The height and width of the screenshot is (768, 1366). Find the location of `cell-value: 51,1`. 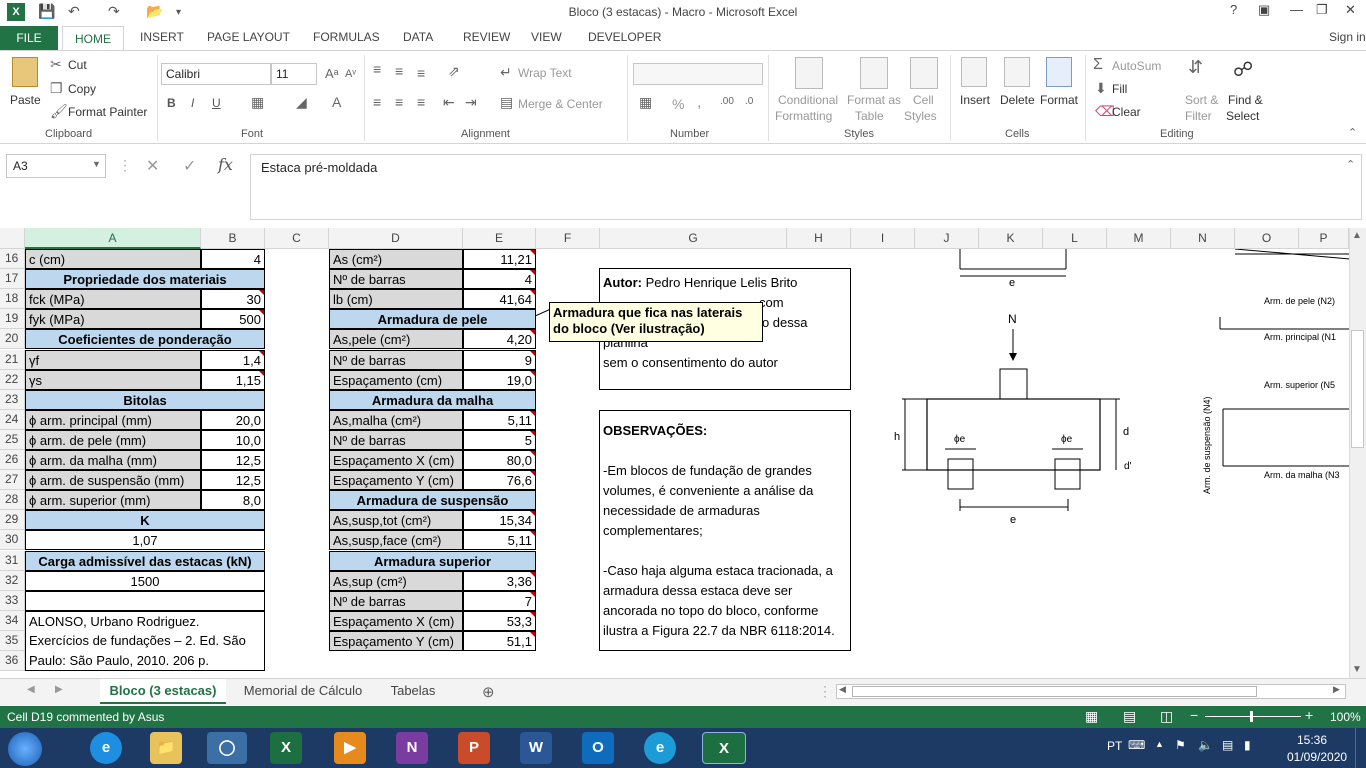

cell-value: 51,1 is located at coordinates (499, 640).